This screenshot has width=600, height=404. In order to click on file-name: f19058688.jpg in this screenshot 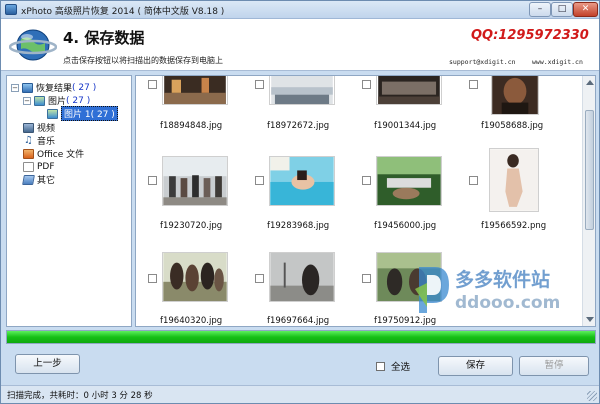, I will do `click(512, 126)`.